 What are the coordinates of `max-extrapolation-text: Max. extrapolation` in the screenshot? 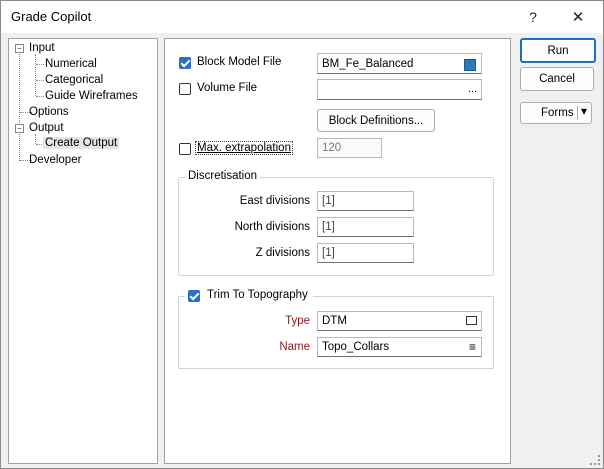 It's located at (244, 148).